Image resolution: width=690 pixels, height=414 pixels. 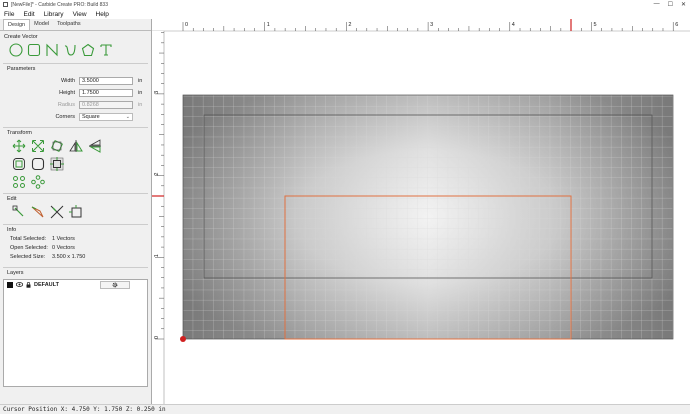 What do you see at coordinates (157, 174) in the screenshot?
I see `ruler-y-tick-label: 2` at bounding box center [157, 174].